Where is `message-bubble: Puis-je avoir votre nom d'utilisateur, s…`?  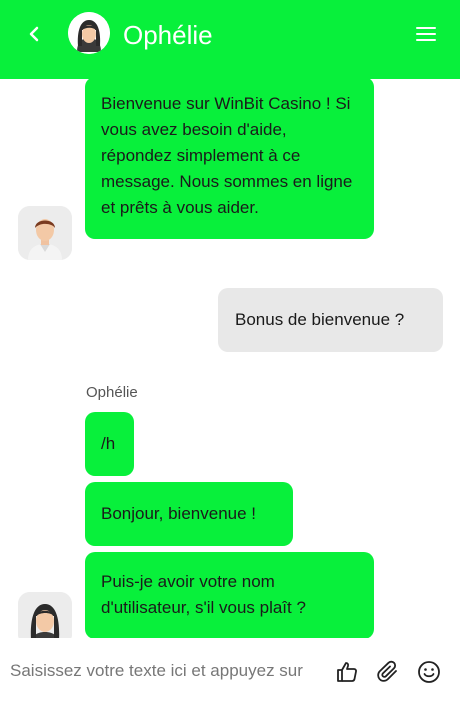 message-bubble: Puis-je avoir votre nom d'utilisateur, s… is located at coordinates (229, 595).